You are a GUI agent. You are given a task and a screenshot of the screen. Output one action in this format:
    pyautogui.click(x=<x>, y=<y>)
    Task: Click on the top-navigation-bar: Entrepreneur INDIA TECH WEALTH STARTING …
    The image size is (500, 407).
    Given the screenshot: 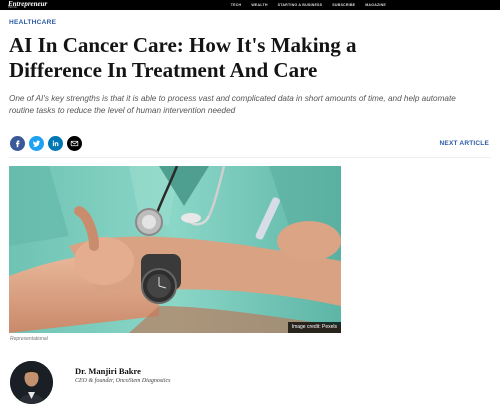 What is the action you would take?
    pyautogui.click(x=250, y=5)
    